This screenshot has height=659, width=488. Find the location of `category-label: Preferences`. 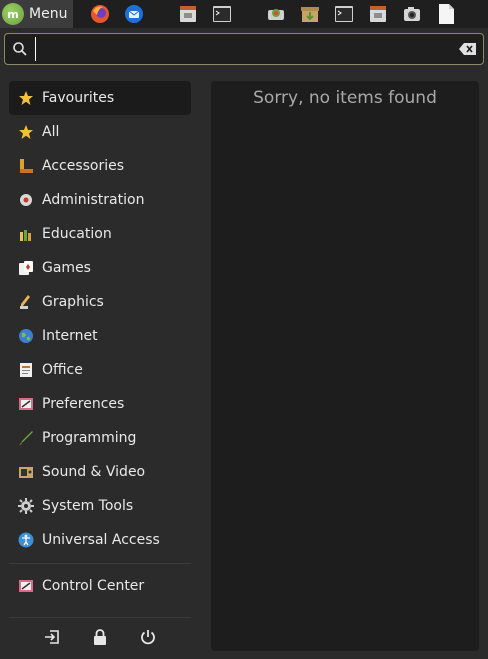

category-label: Preferences is located at coordinates (83, 404).